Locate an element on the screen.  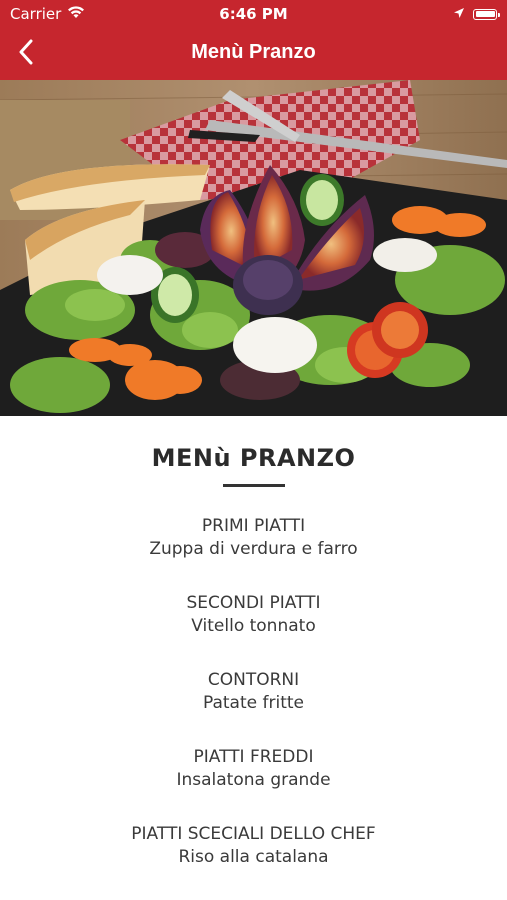
menu-section: CONTORNI Patate fritte is located at coordinates (253, 708).